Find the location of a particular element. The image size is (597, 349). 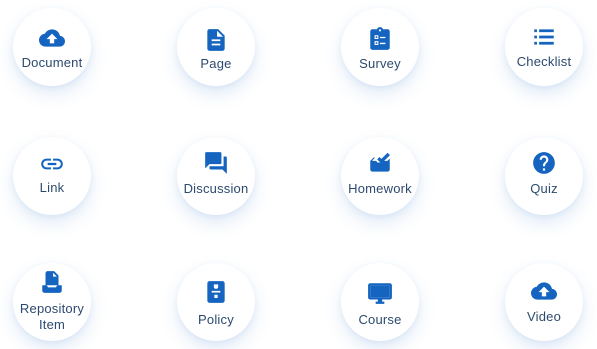

homework-option: Homework is located at coordinates (380, 176).